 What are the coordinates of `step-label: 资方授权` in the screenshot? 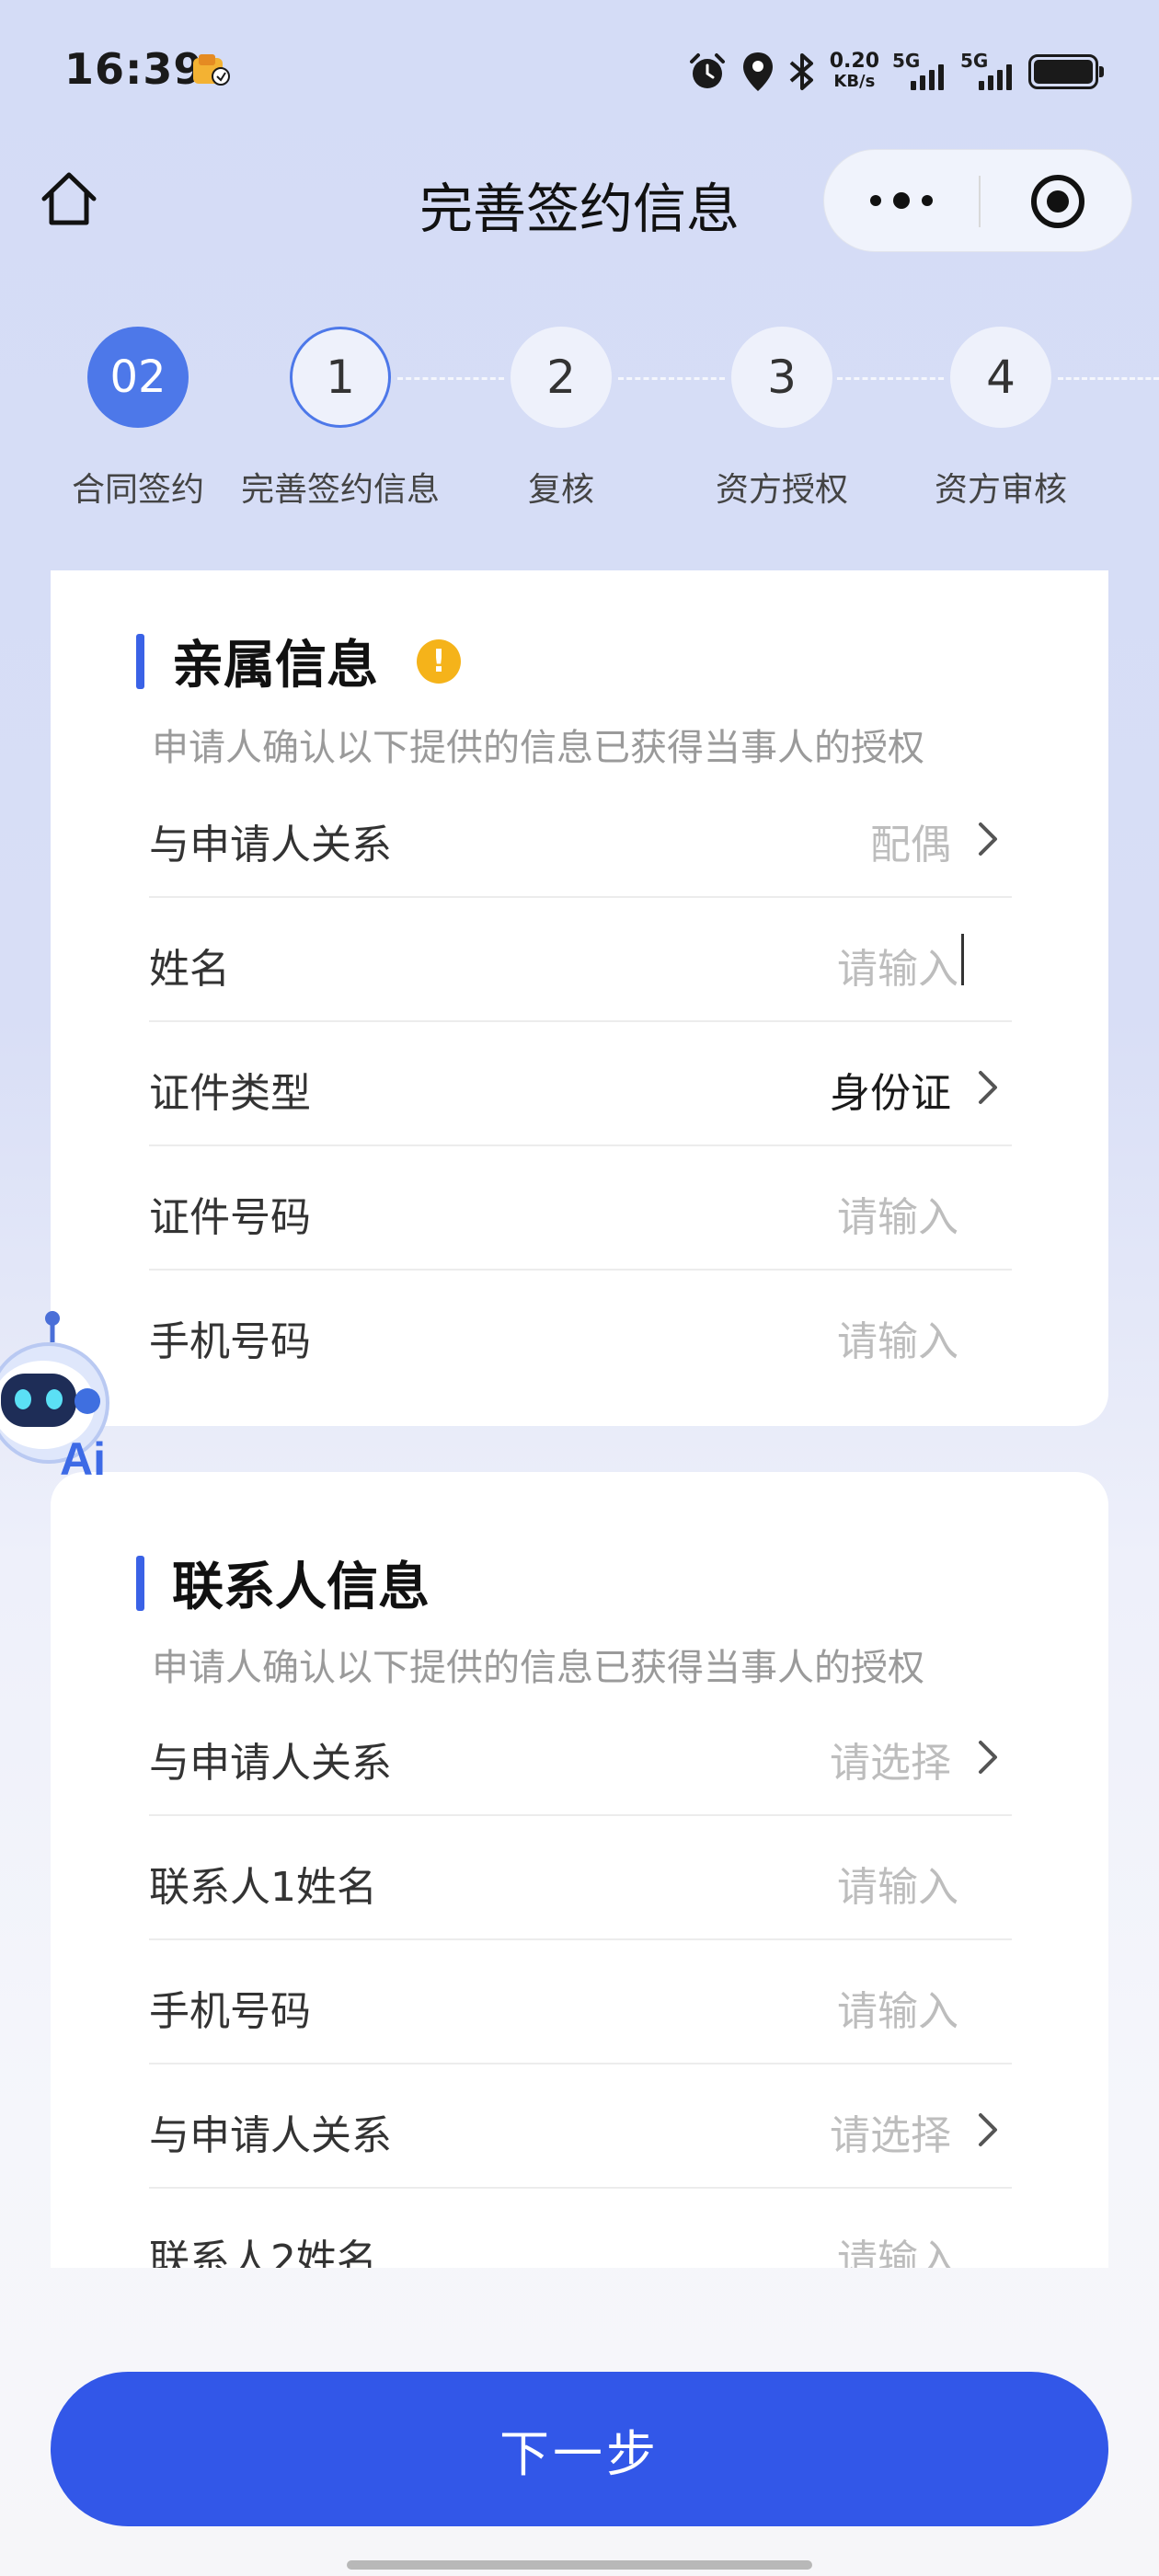 It's located at (781, 490).